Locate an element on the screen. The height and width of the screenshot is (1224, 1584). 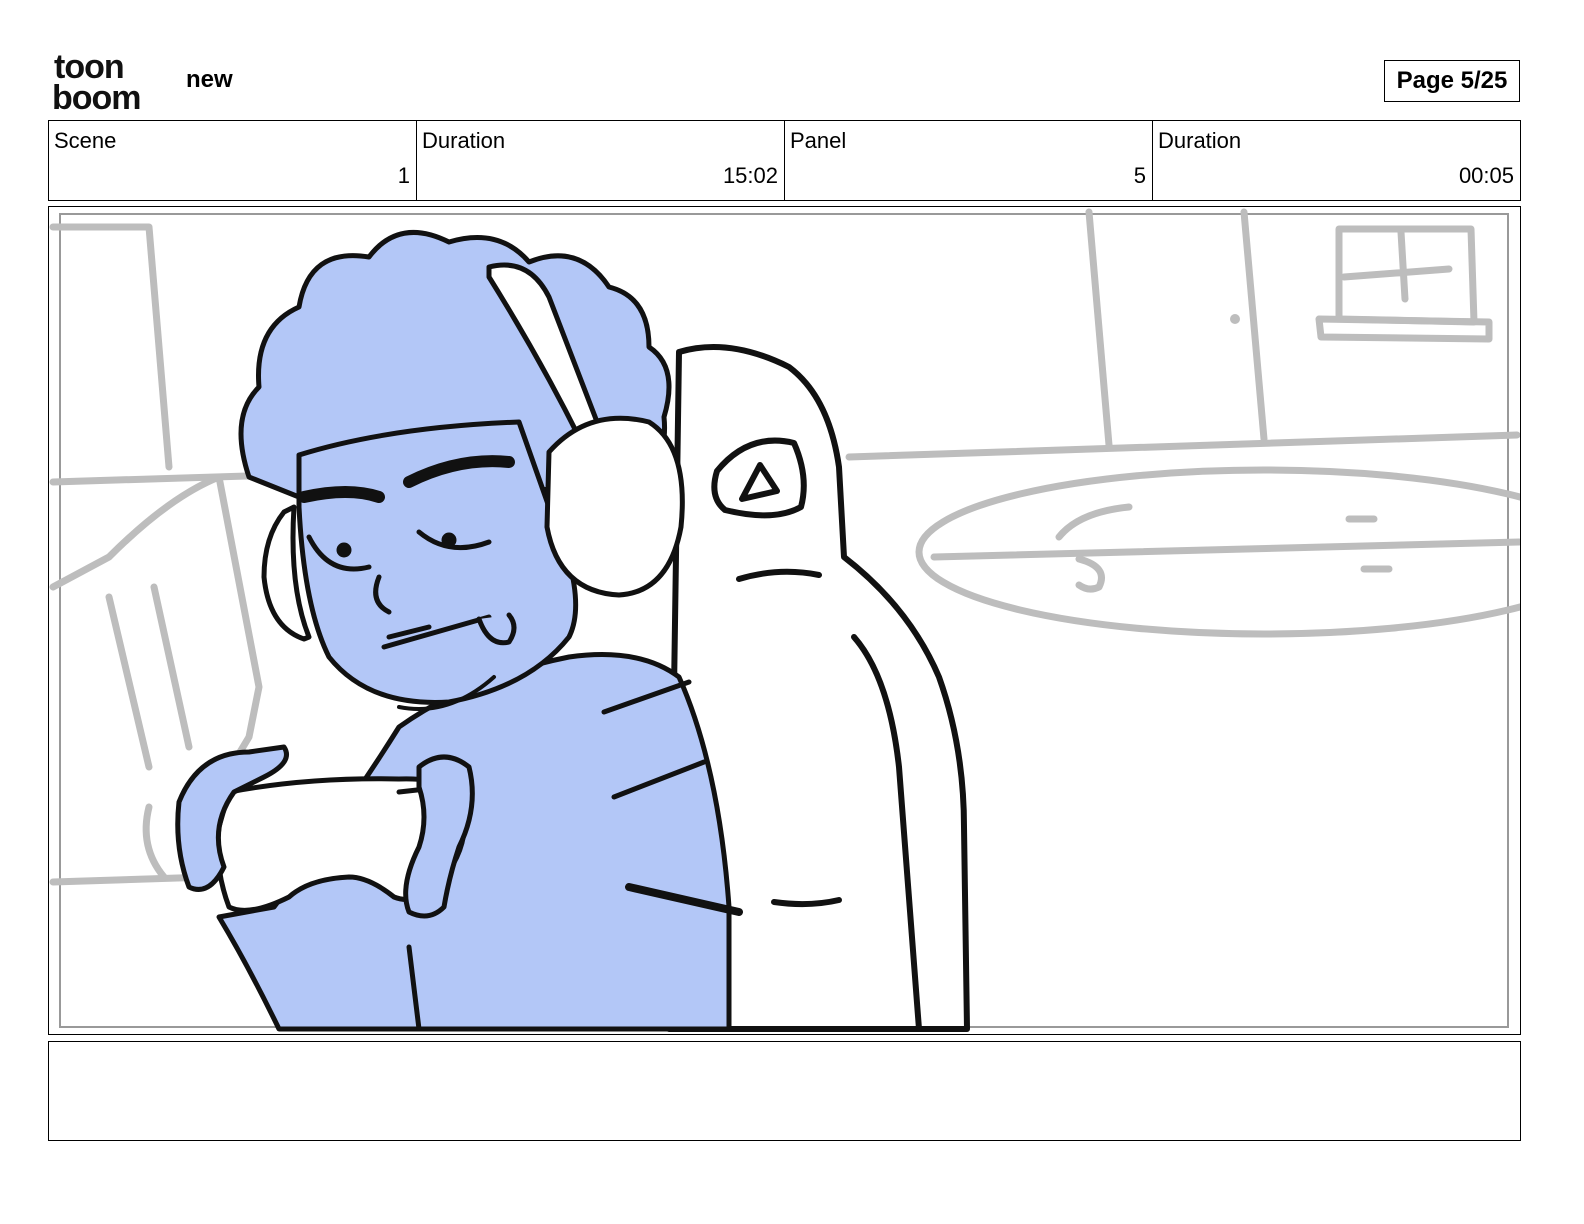
toonboom-logo: toon boom is located at coordinates (107, 82).